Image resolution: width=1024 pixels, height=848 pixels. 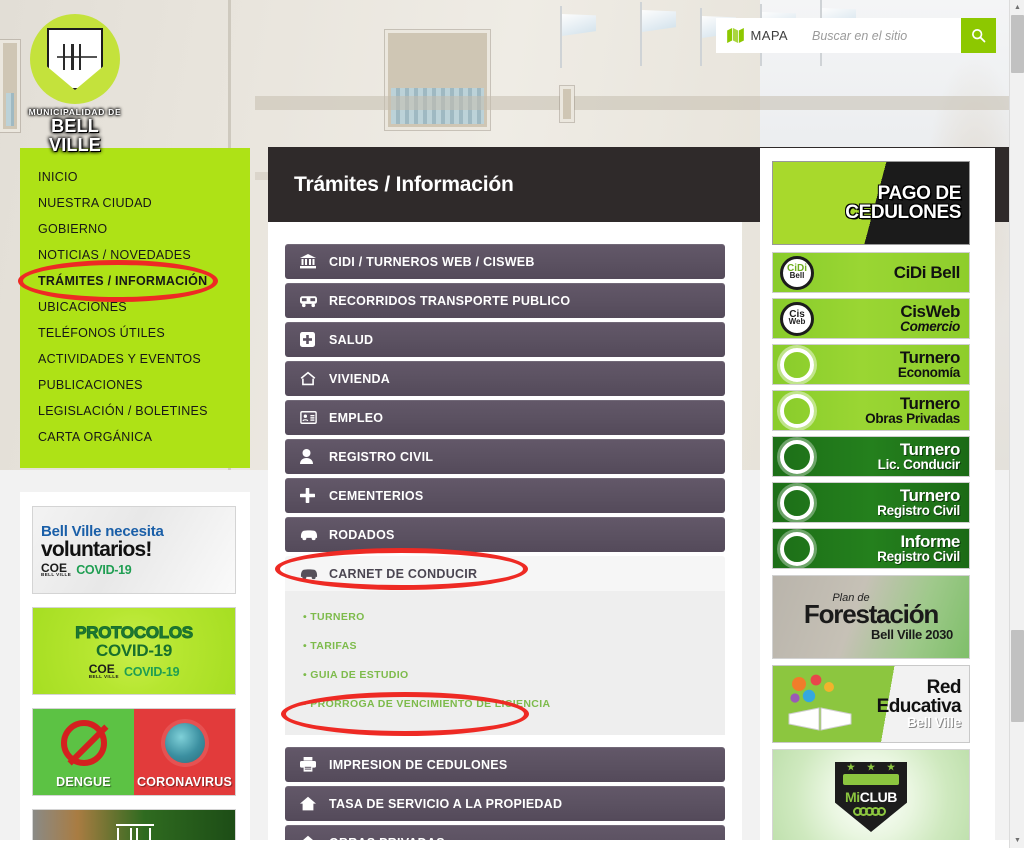 What do you see at coordinates (1017, 7) in the screenshot?
I see `scroll-up-arrow-icon: ▲` at bounding box center [1017, 7].